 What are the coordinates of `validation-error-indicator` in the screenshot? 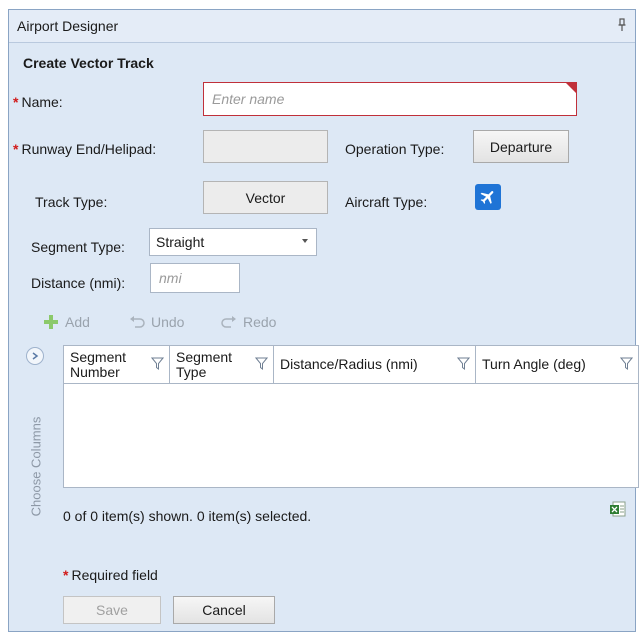 It's located at (571, 88).